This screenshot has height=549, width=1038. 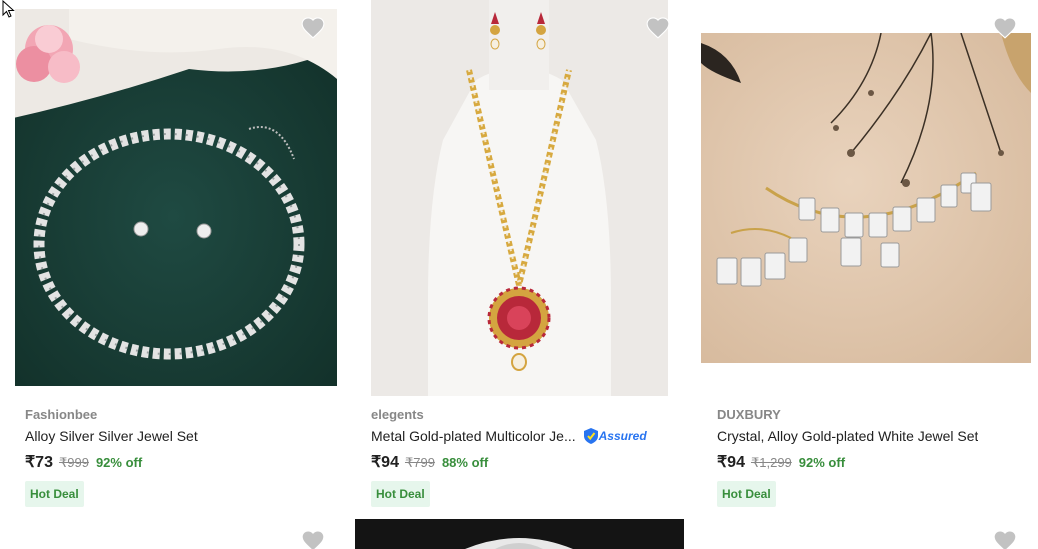 I want to click on flipkart-assured-icon, so click(x=590, y=436).